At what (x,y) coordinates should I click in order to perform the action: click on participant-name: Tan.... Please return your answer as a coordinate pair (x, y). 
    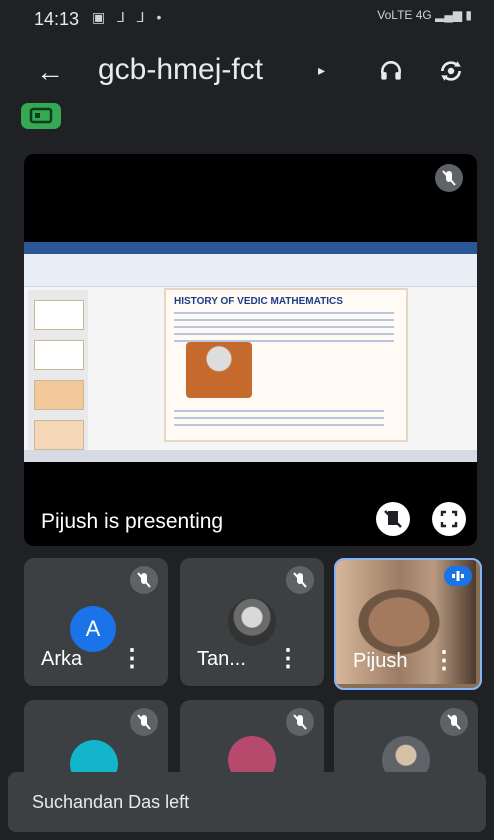
    Looking at the image, I should click on (221, 659).